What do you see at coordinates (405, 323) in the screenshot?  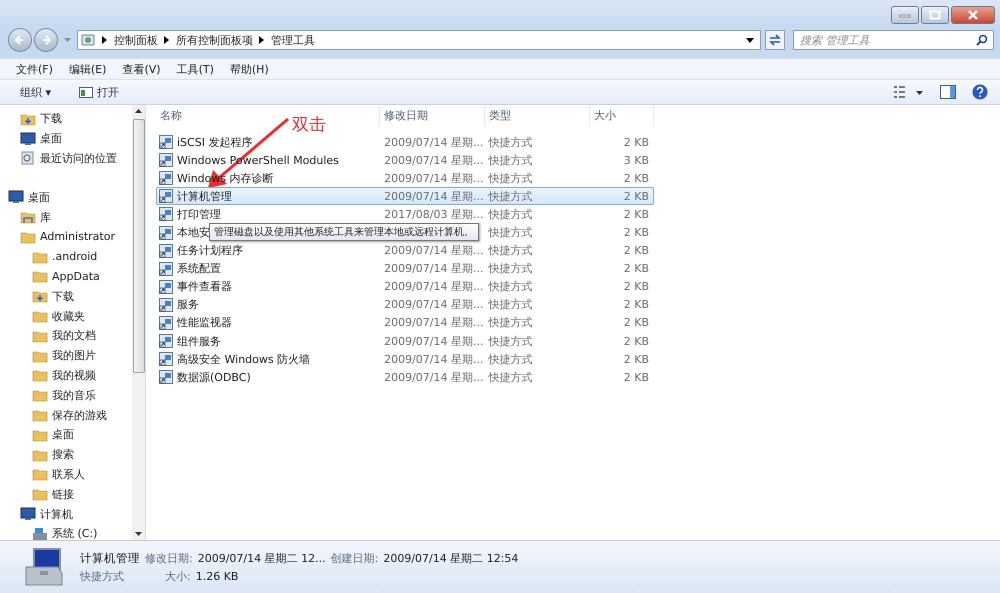 I see `file-row: 性能监视器 2009/07/14 星期... 快捷方式 2 KB` at bounding box center [405, 323].